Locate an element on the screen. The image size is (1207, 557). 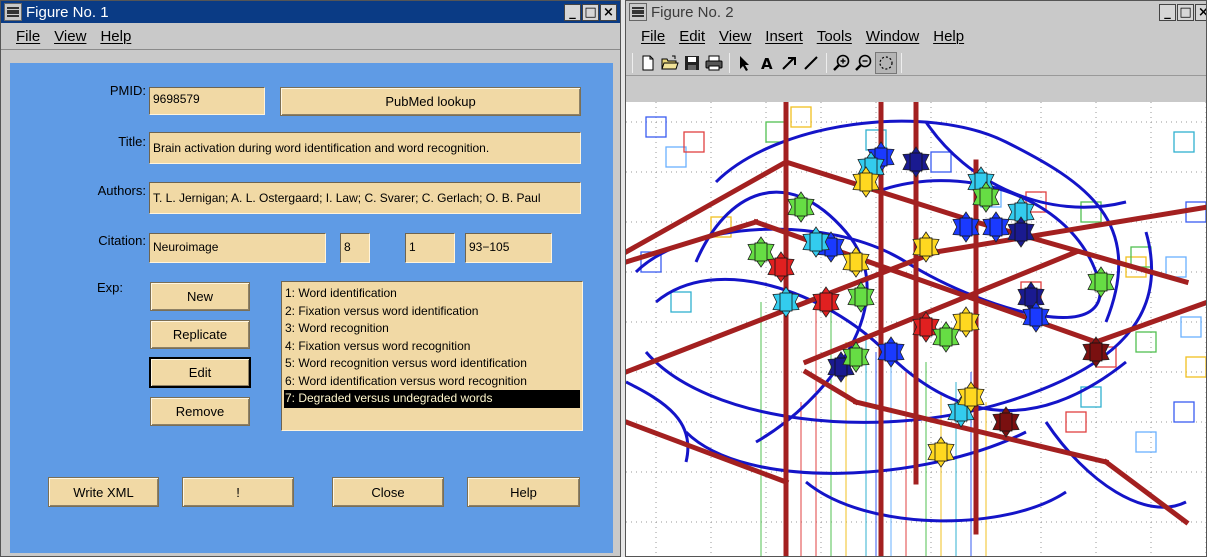
citation-label: Citation: is located at coordinates (122, 240).